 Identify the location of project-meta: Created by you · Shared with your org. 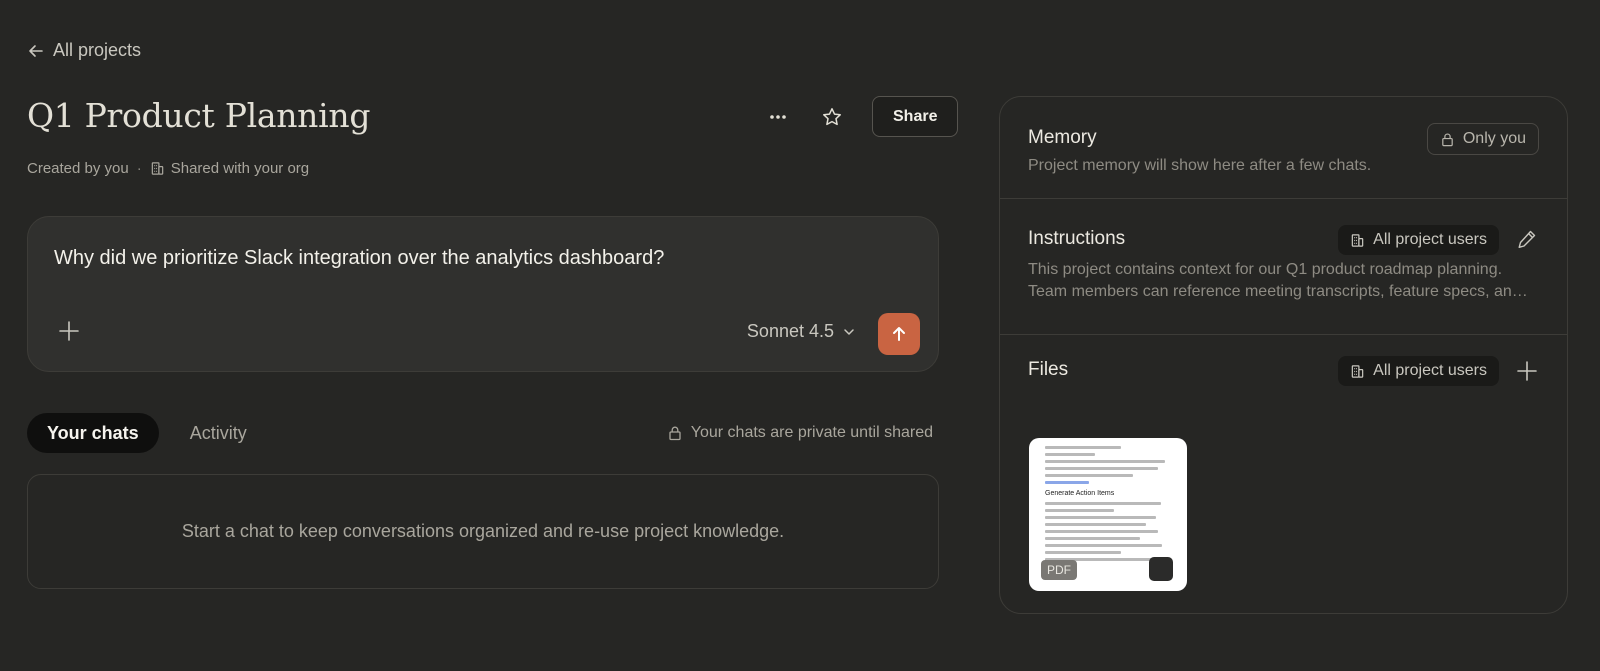
(168, 168).